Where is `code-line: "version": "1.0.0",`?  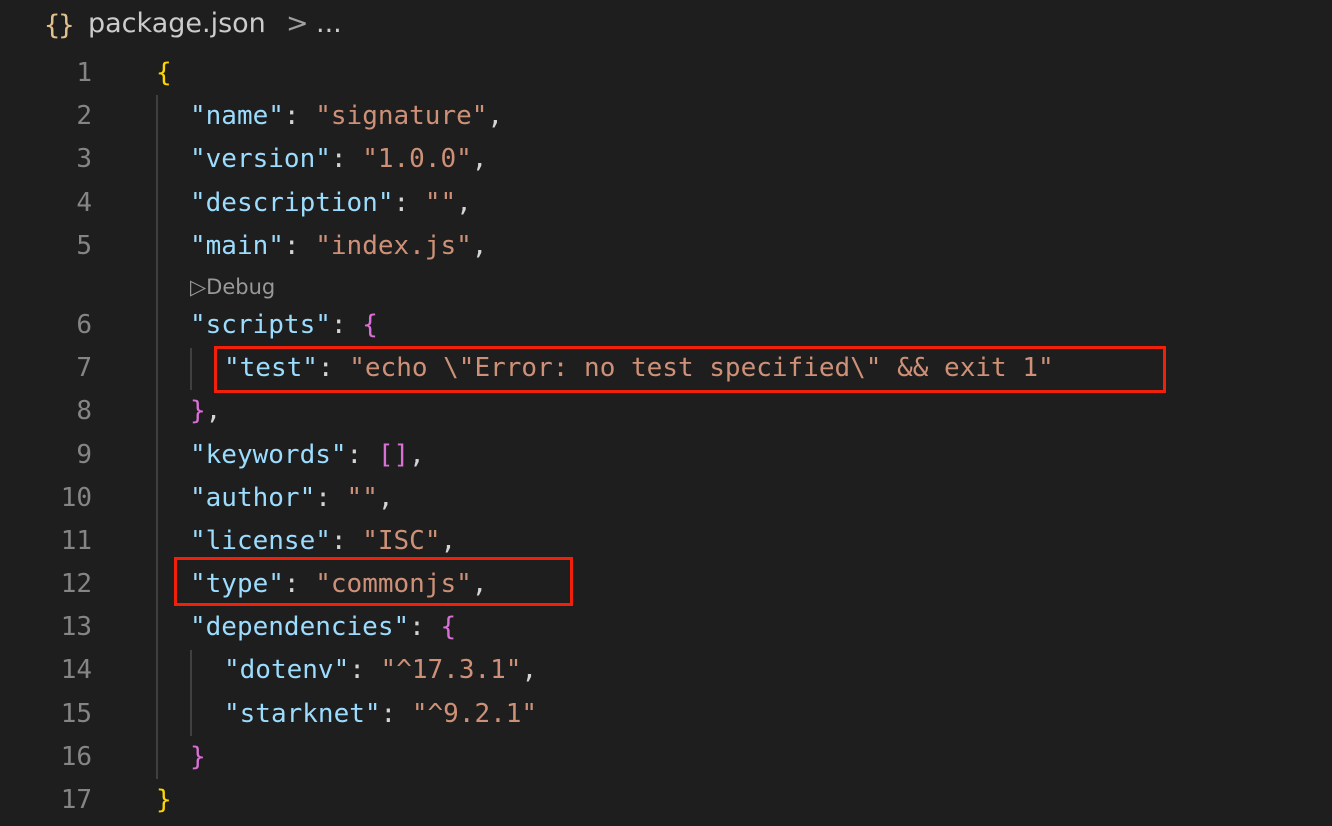 code-line: "version": "1.0.0", is located at coordinates (338, 159).